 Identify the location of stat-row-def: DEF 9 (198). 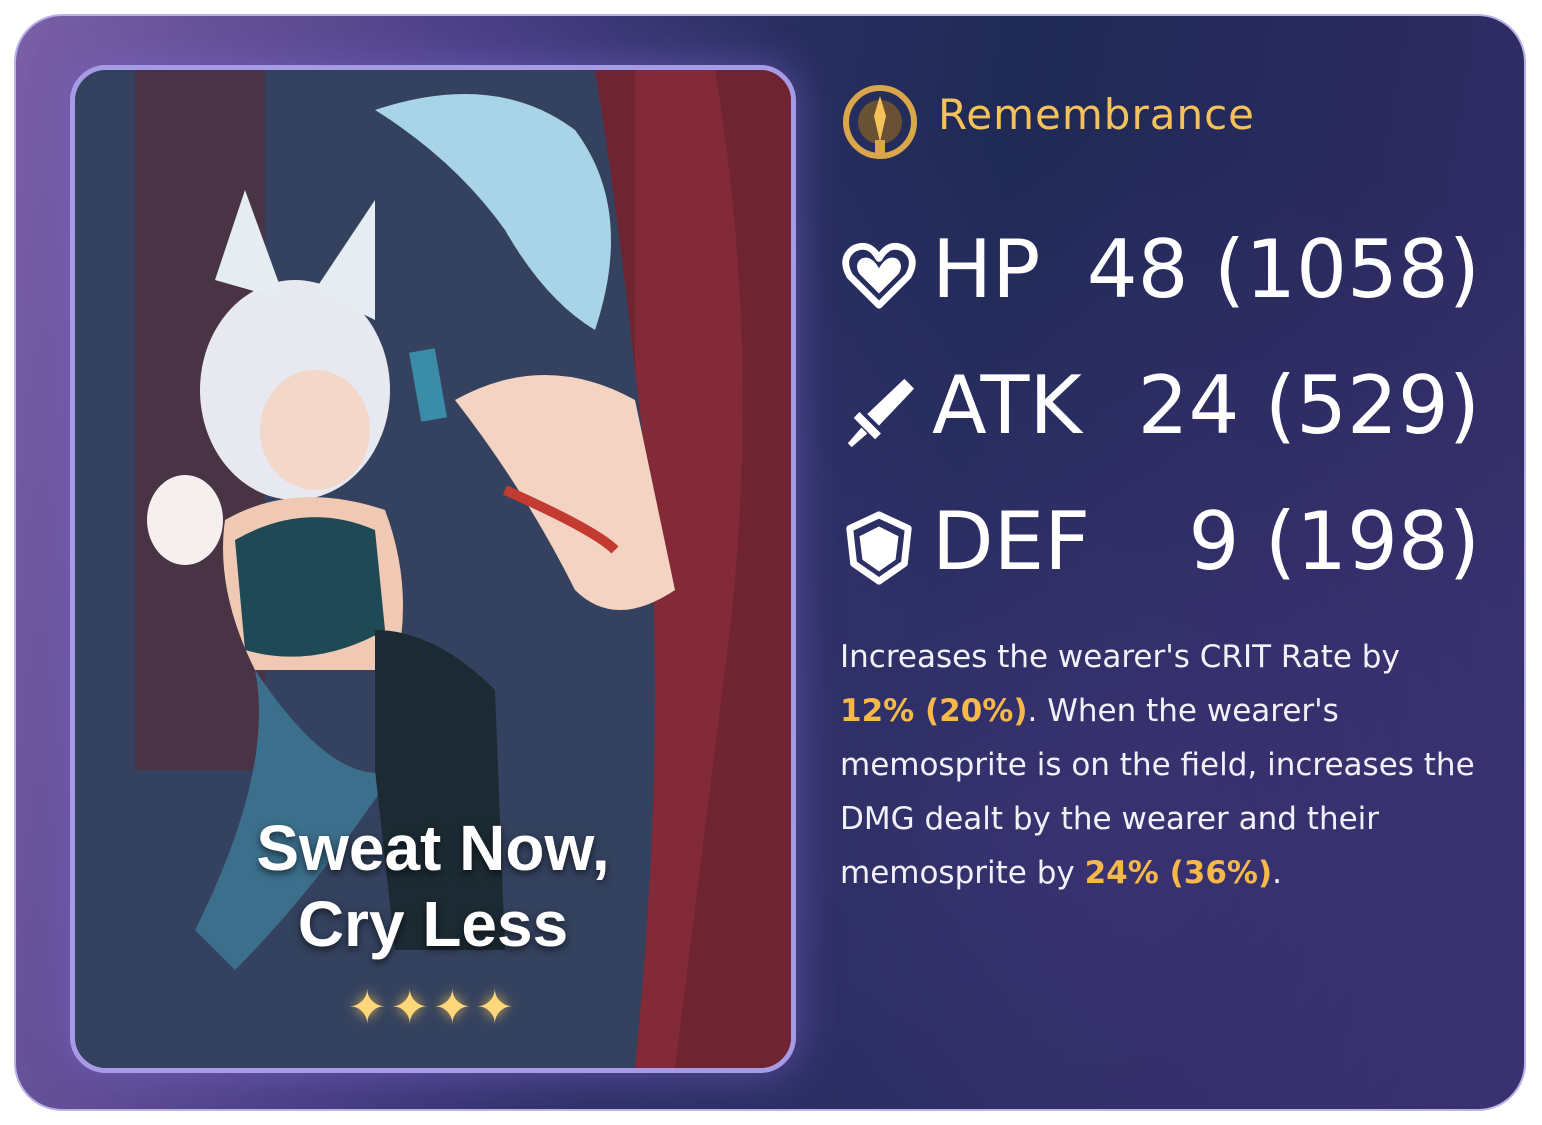
(1160, 542).